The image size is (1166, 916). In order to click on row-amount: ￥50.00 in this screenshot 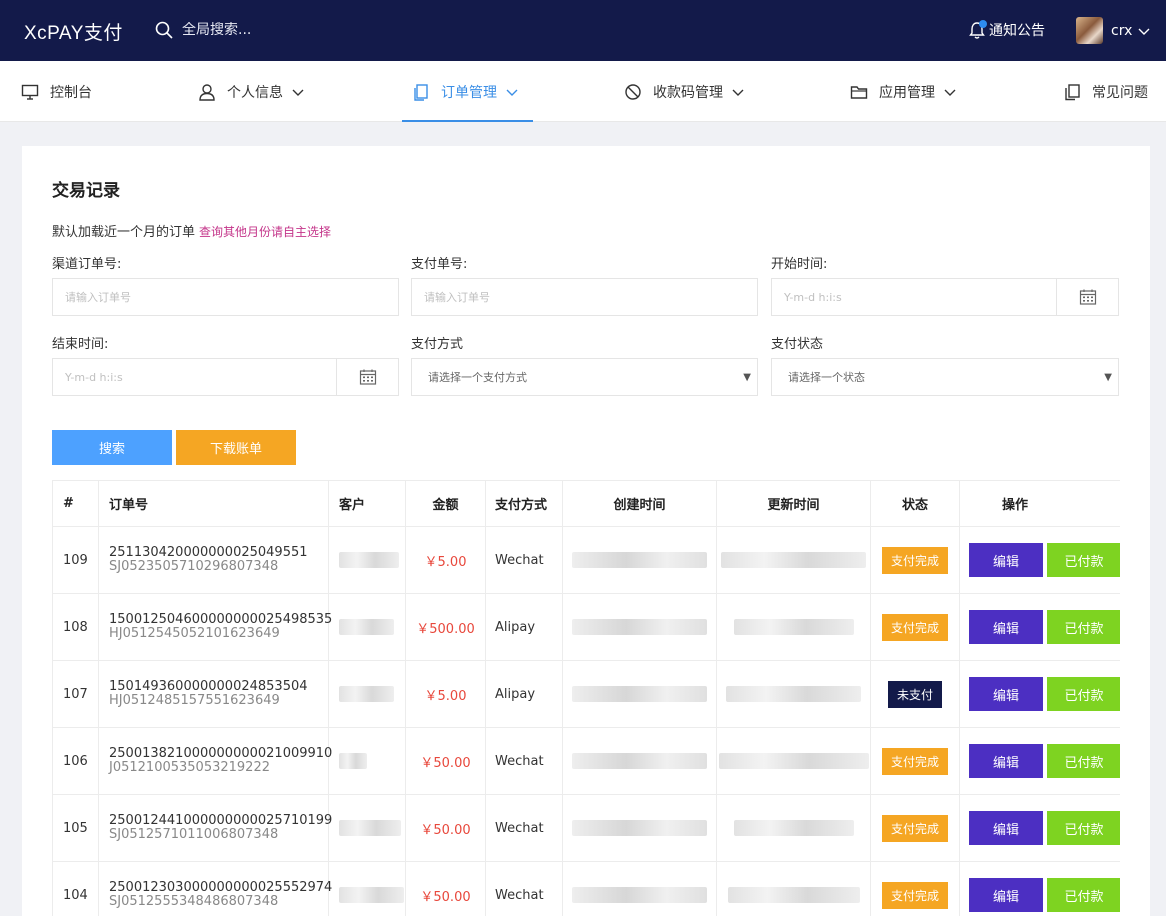, I will do `click(446, 889)`.